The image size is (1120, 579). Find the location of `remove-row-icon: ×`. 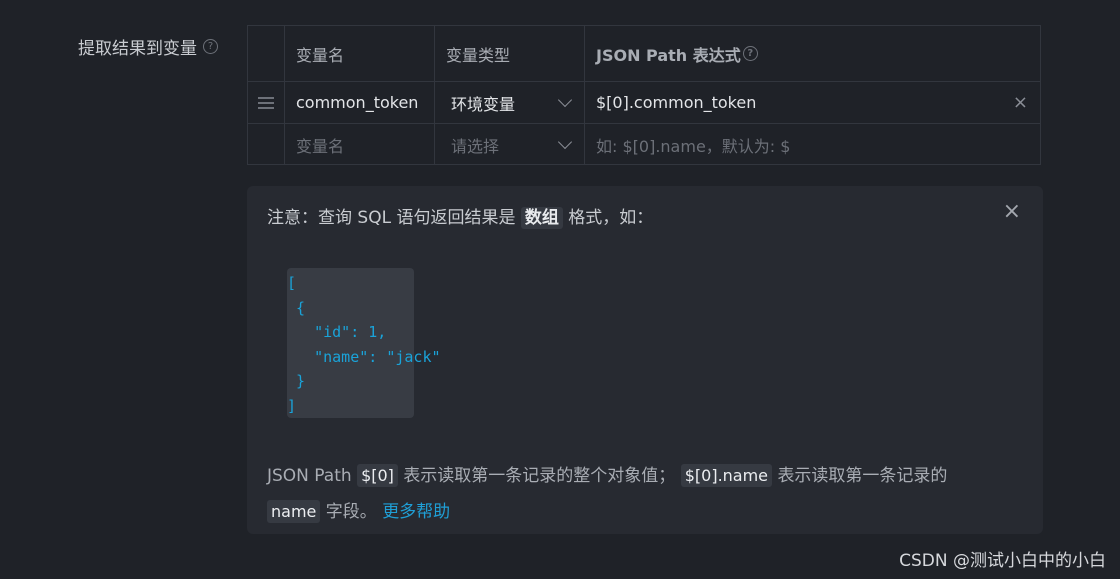

remove-row-icon: × is located at coordinates (1020, 102).